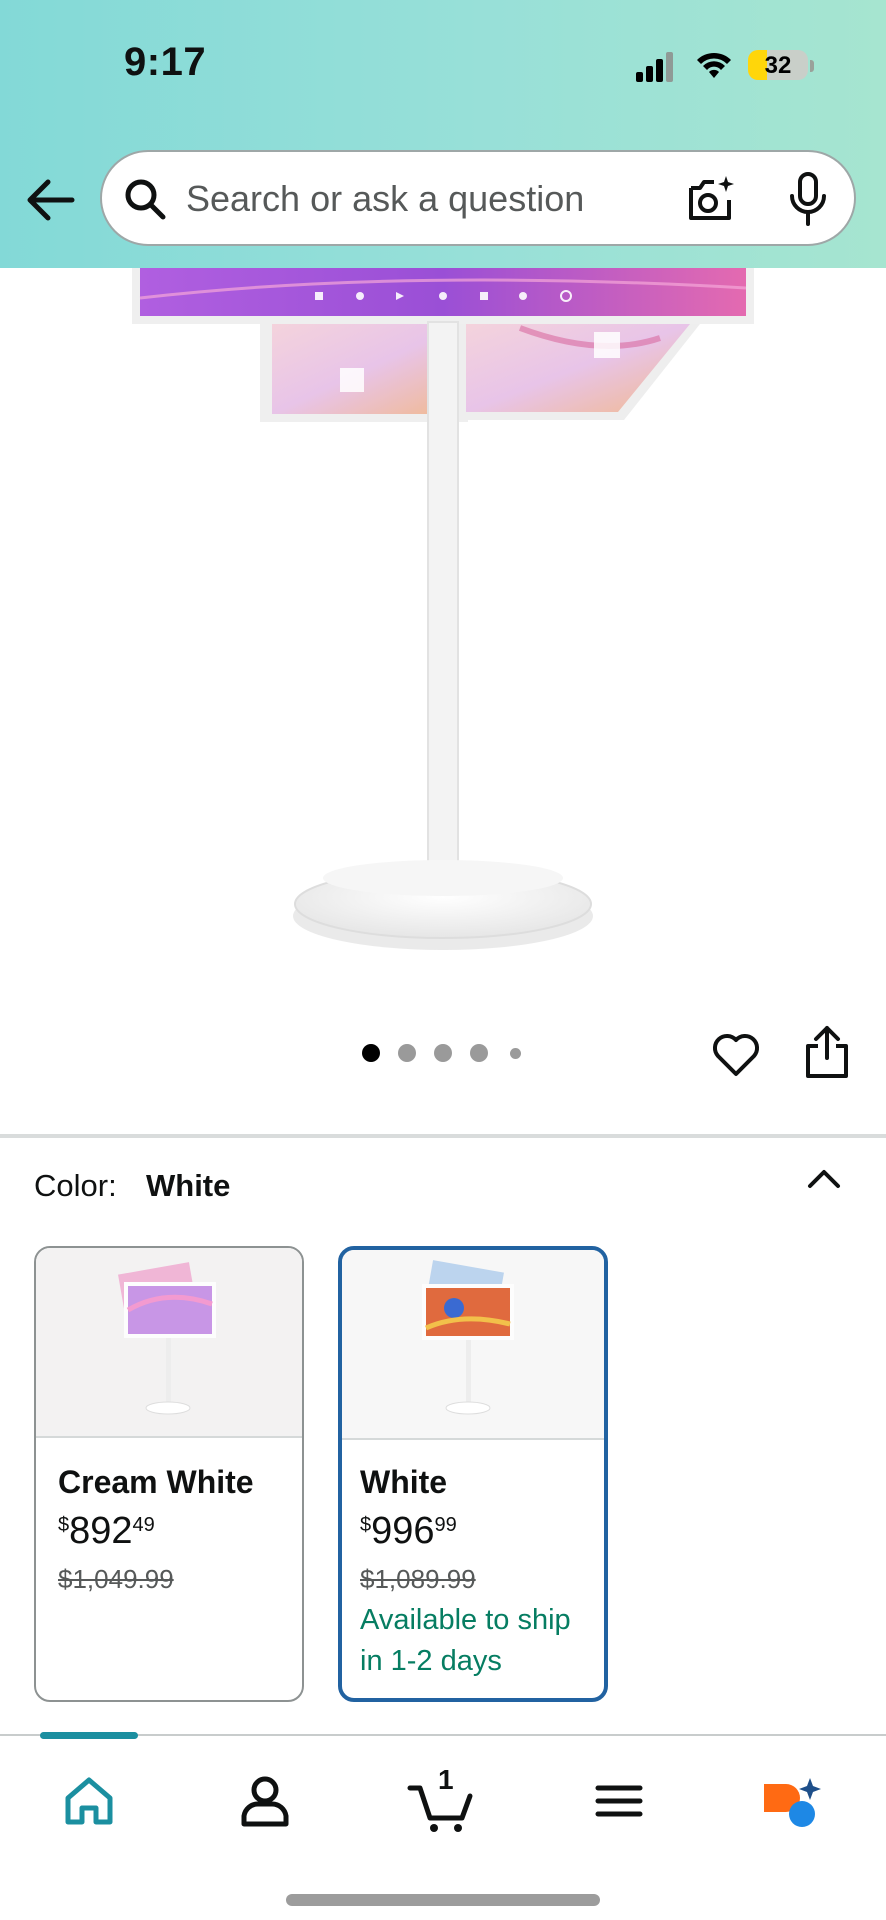  What do you see at coordinates (385, 199) in the screenshot?
I see `search-input: Search or ask a question` at bounding box center [385, 199].